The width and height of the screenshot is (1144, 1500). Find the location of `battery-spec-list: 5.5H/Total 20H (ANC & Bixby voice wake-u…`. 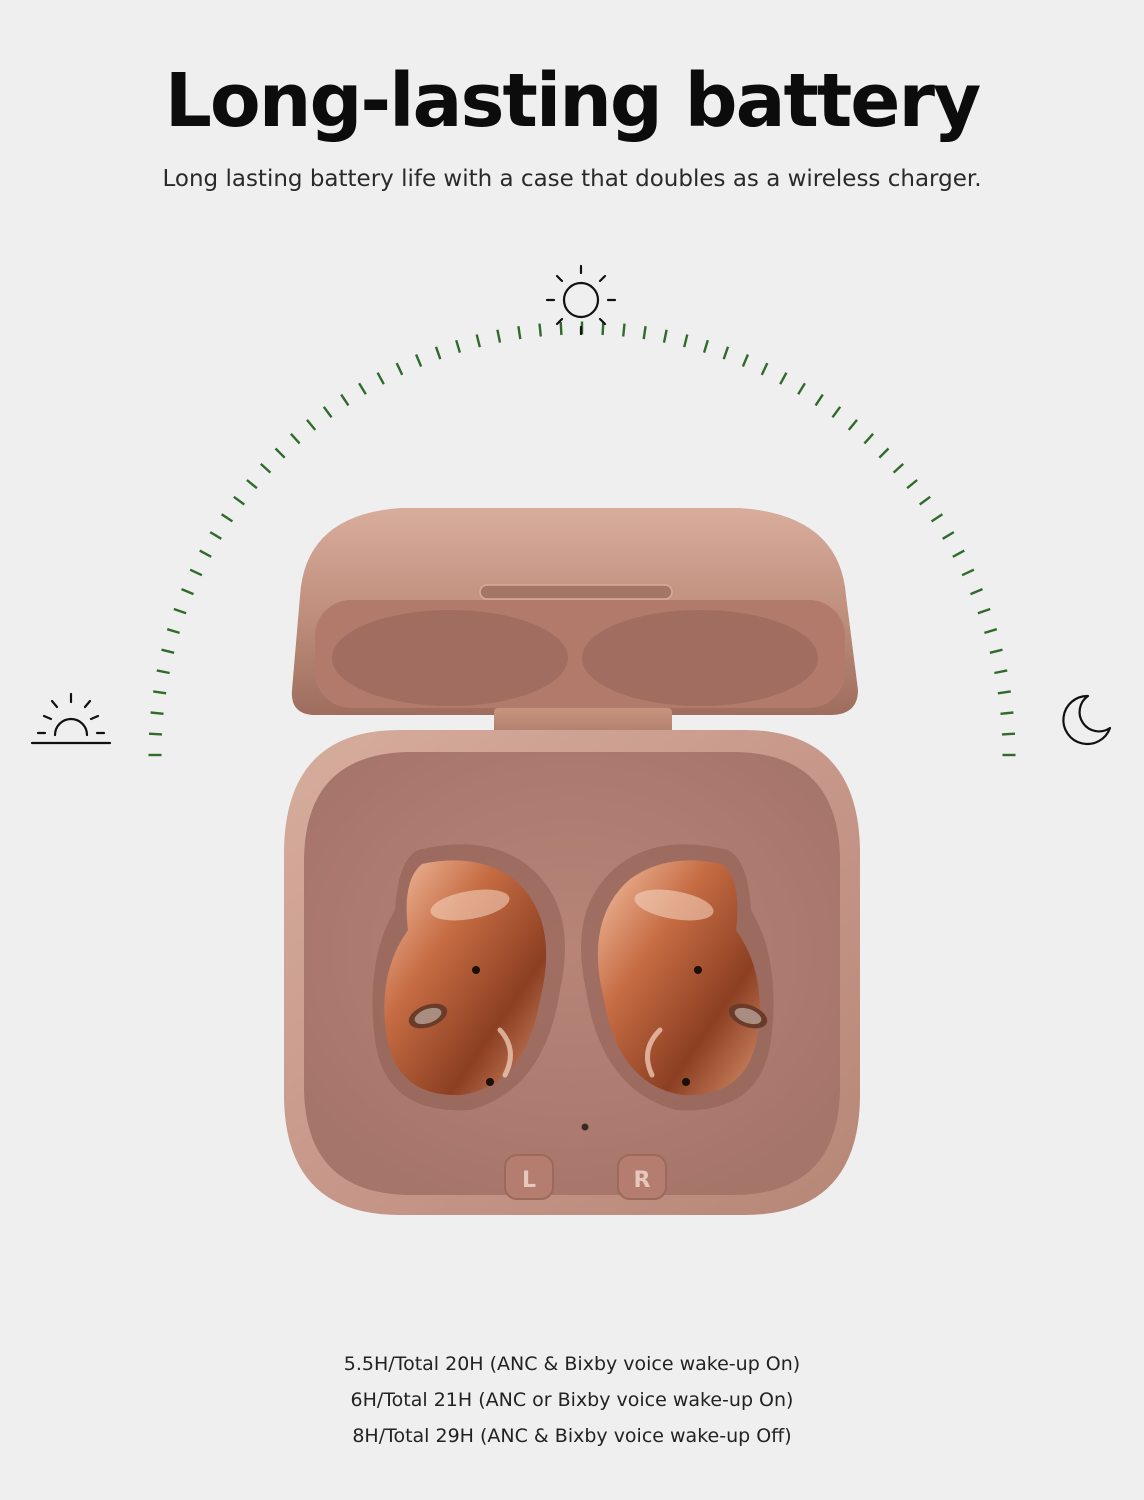

battery-spec-list: 5.5H/Total 20H (ANC & Bixby voice wake-u… is located at coordinates (572, 1400).